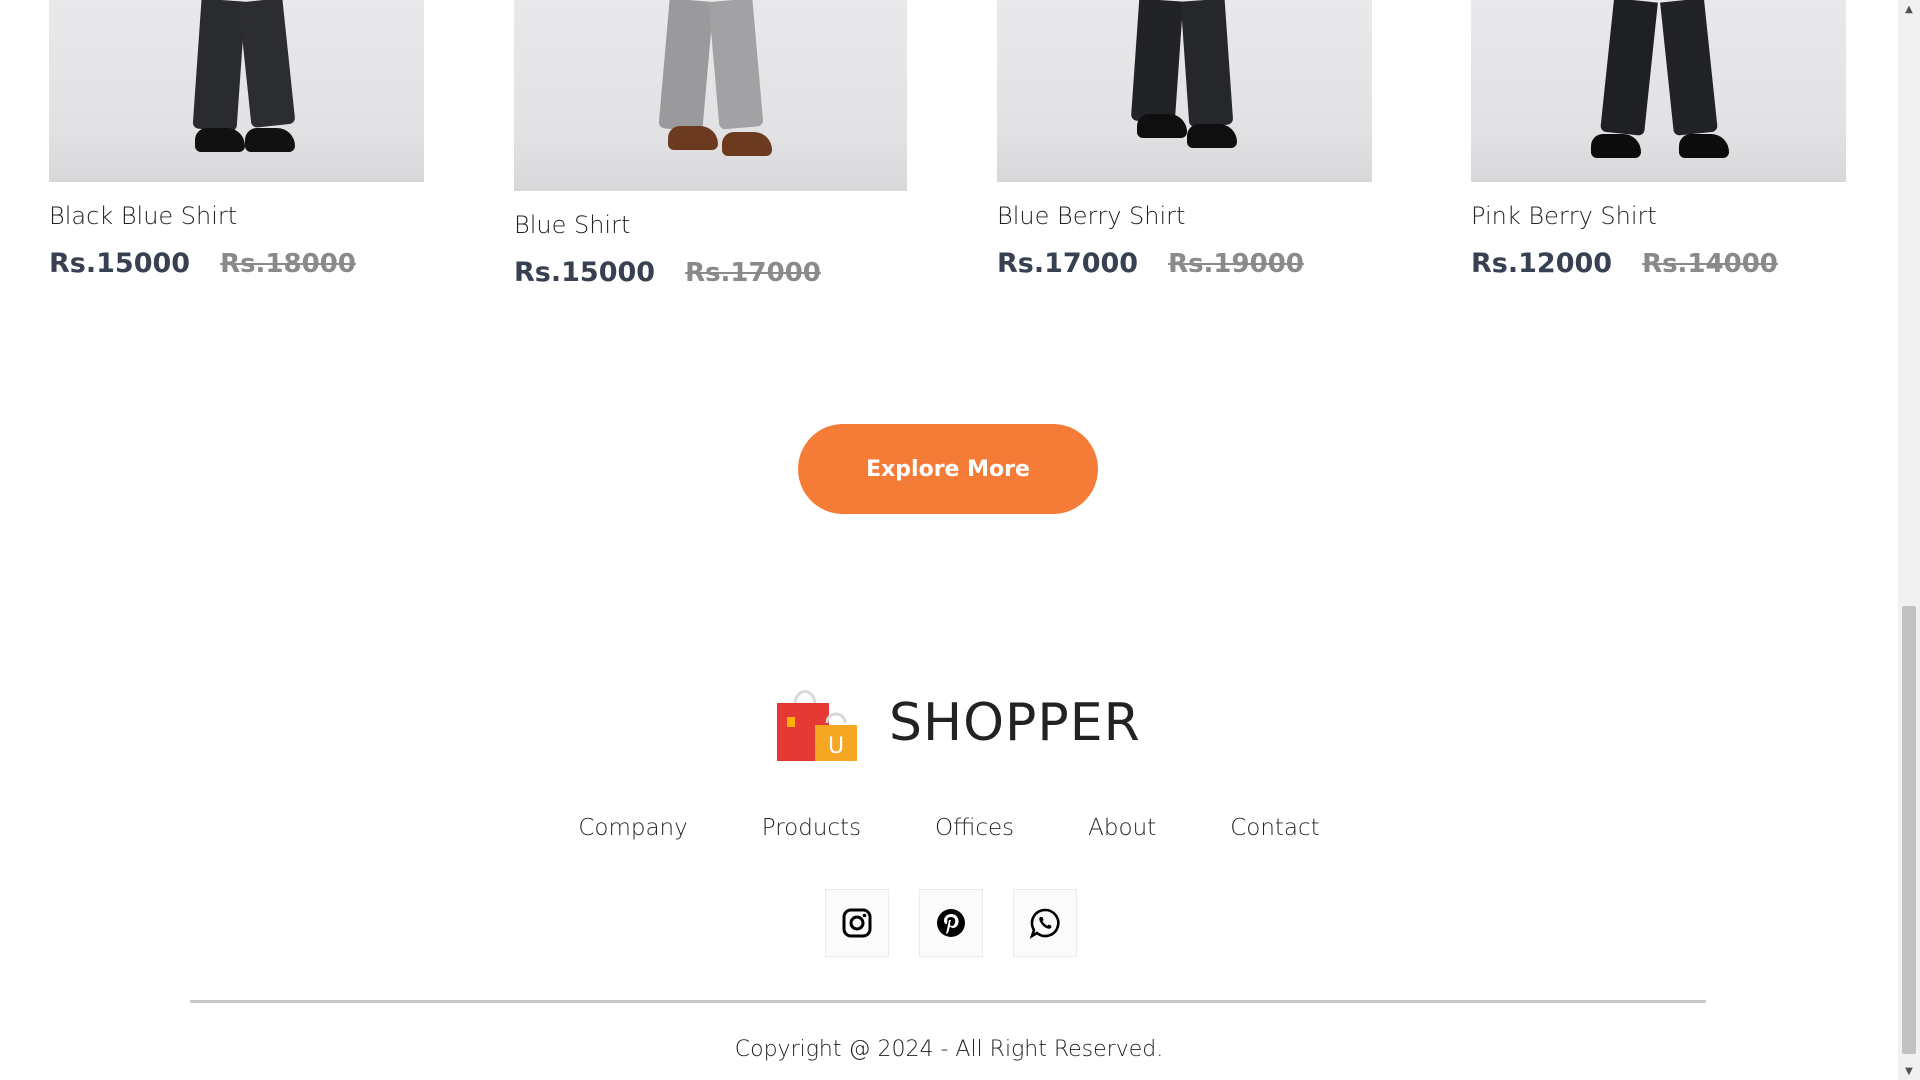  Describe the element at coordinates (836, 746) in the screenshot. I see `bag-letter: U` at that location.